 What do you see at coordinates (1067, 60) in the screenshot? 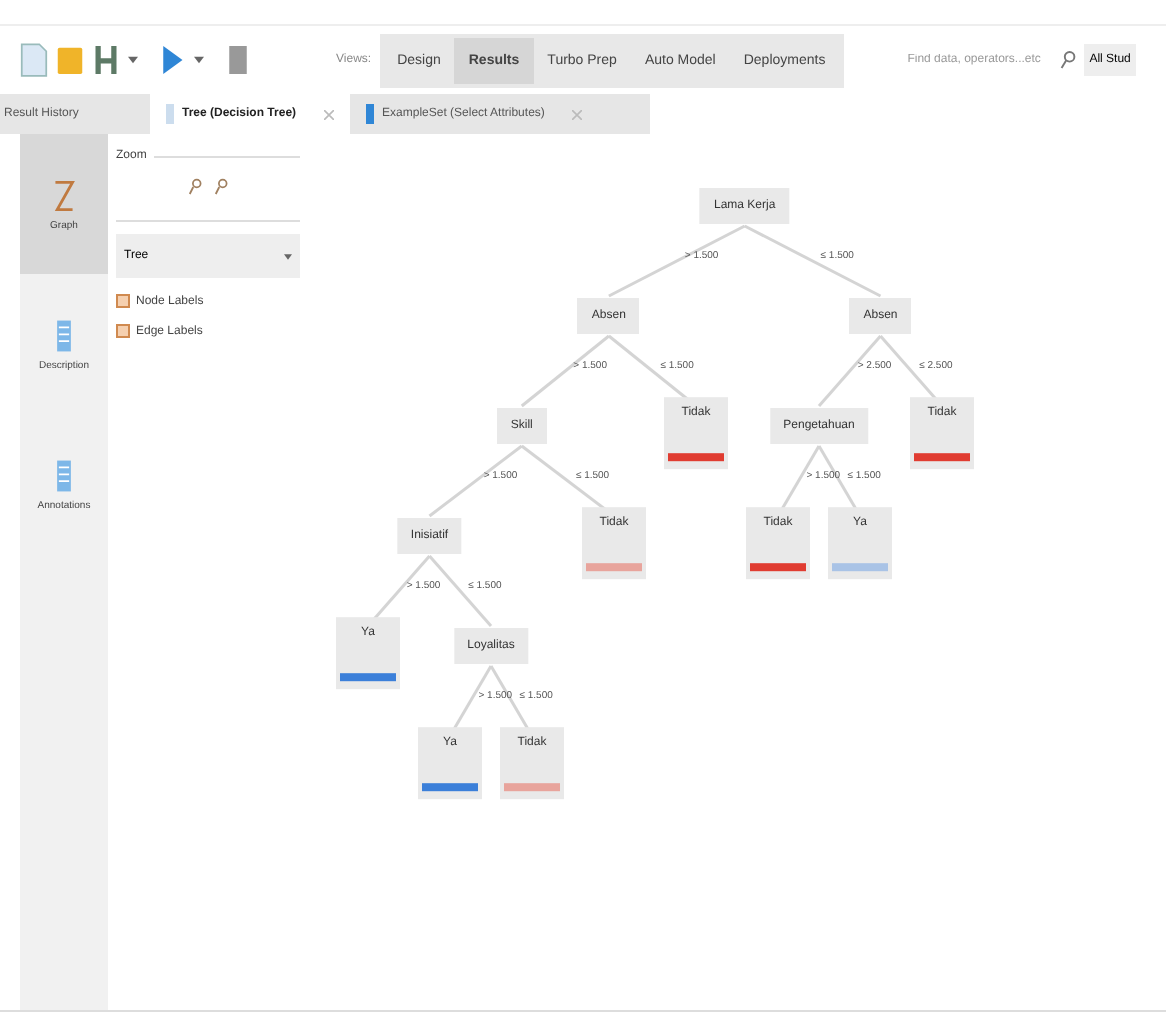
I see `search-icon` at bounding box center [1067, 60].